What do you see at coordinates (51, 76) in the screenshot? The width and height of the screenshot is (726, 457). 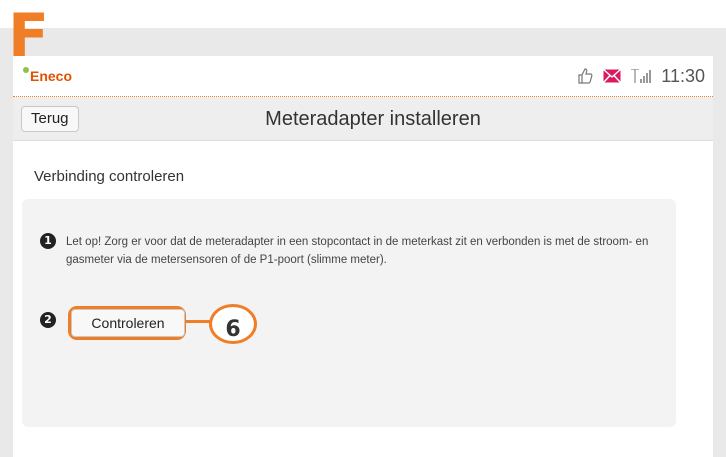 I see `logo-text: Eneco` at bounding box center [51, 76].